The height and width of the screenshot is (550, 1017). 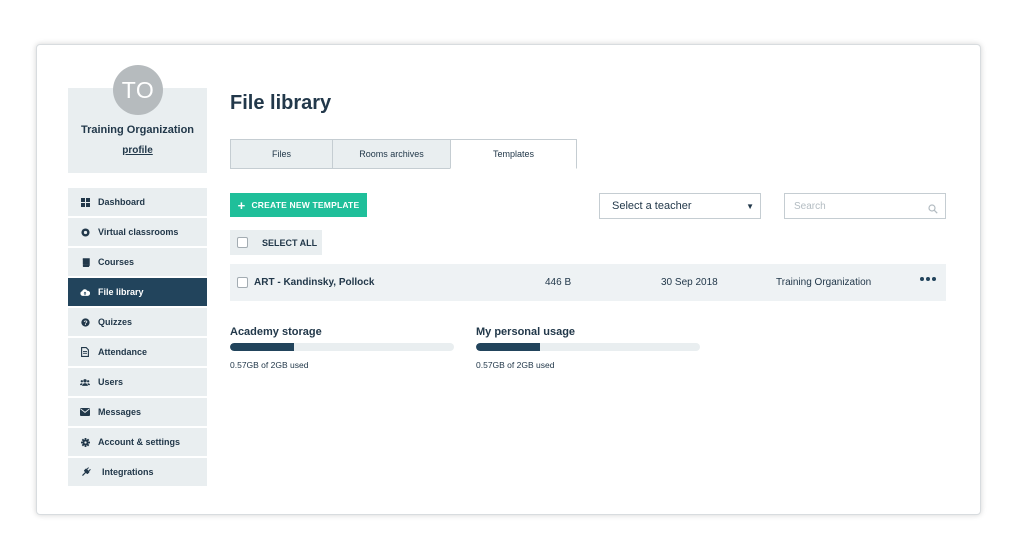 I want to click on cloud-upload-icon, so click(x=85, y=292).